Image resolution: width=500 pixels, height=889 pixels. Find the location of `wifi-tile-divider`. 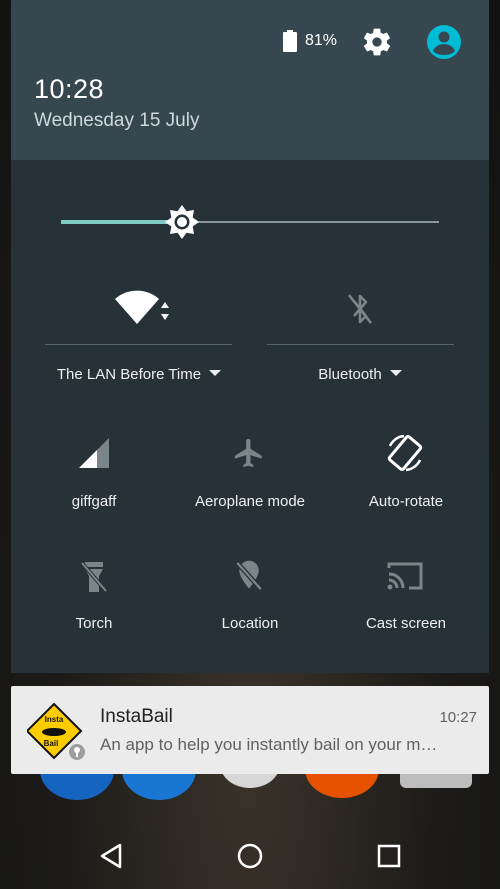

wifi-tile-divider is located at coordinates (138, 344).